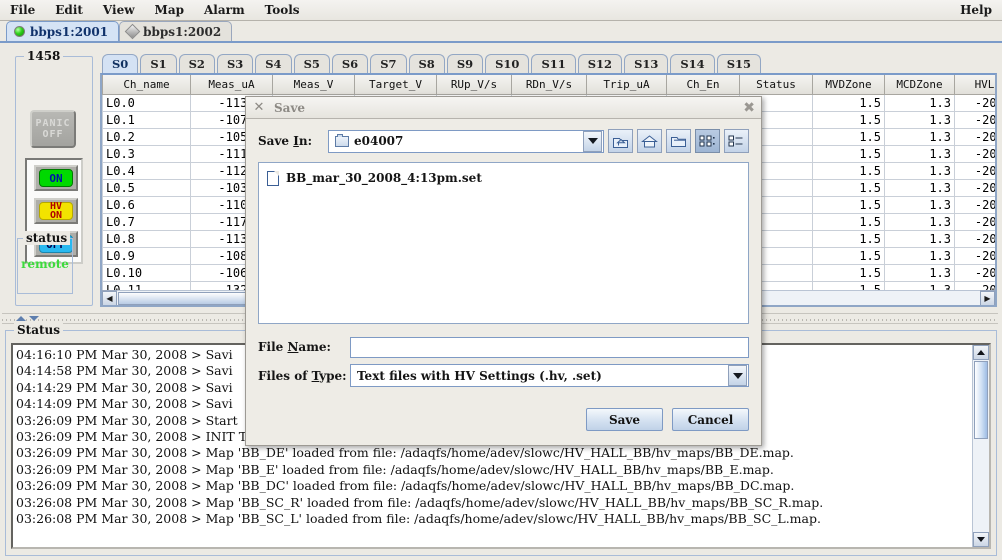 The width and height of the screenshot is (1002, 560). What do you see at coordinates (553, 63) in the screenshot?
I see `sector-tab-s11: S11` at bounding box center [553, 63].